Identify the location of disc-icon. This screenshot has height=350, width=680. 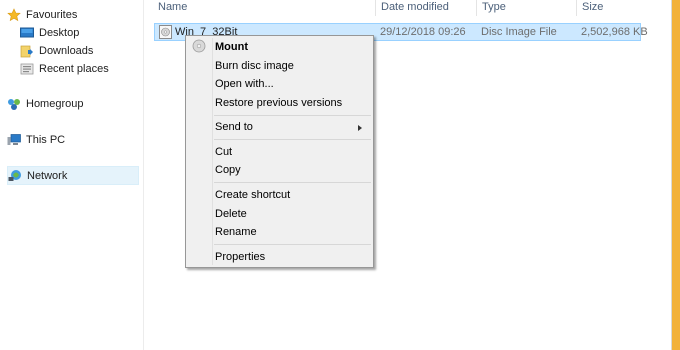
(199, 46).